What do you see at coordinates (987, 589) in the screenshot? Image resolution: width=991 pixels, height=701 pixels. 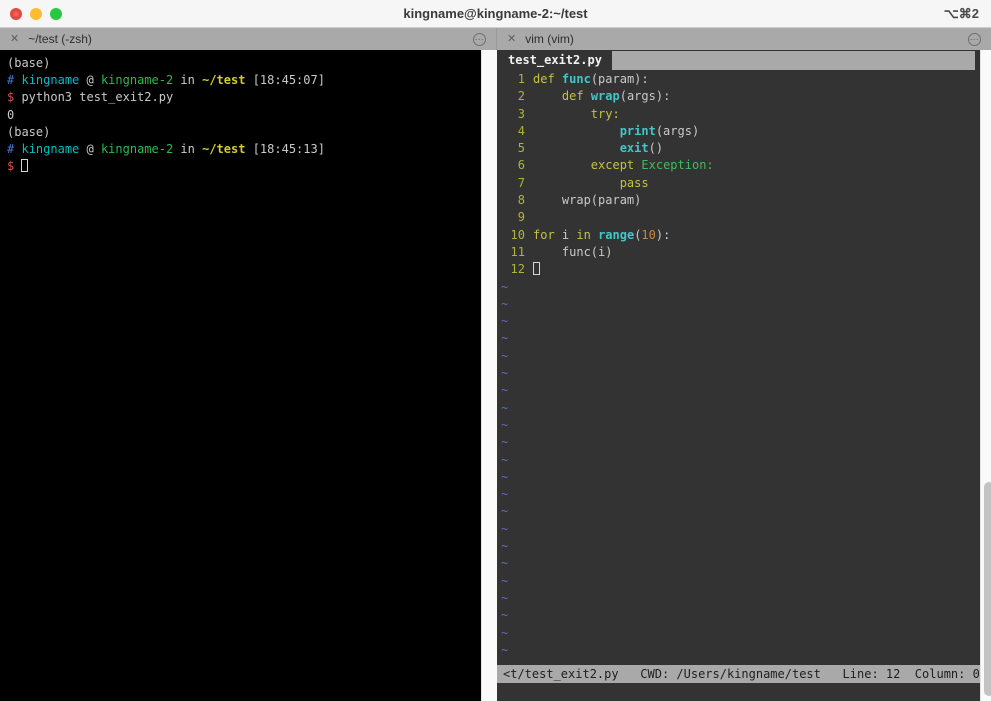 I see `vim-scrollbar-thumb` at bounding box center [987, 589].